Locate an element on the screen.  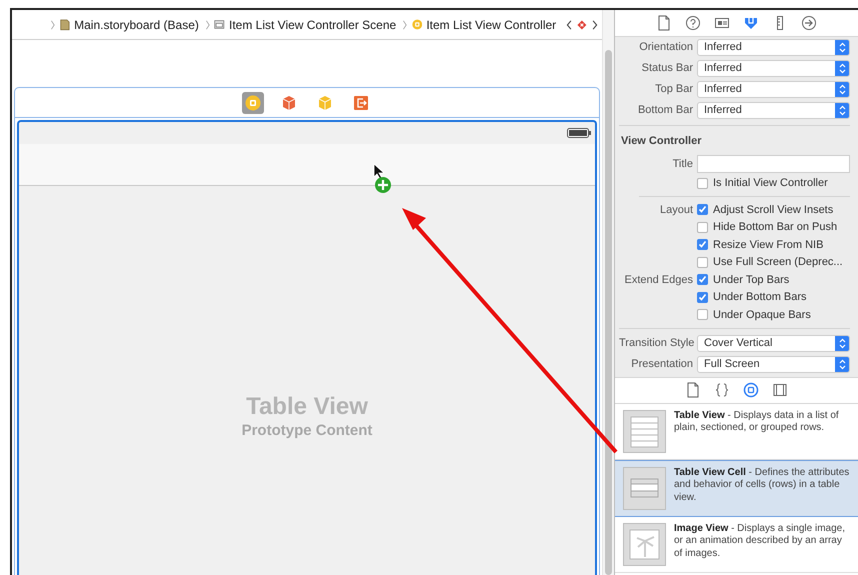
cursor-icon is located at coordinates (380, 171).